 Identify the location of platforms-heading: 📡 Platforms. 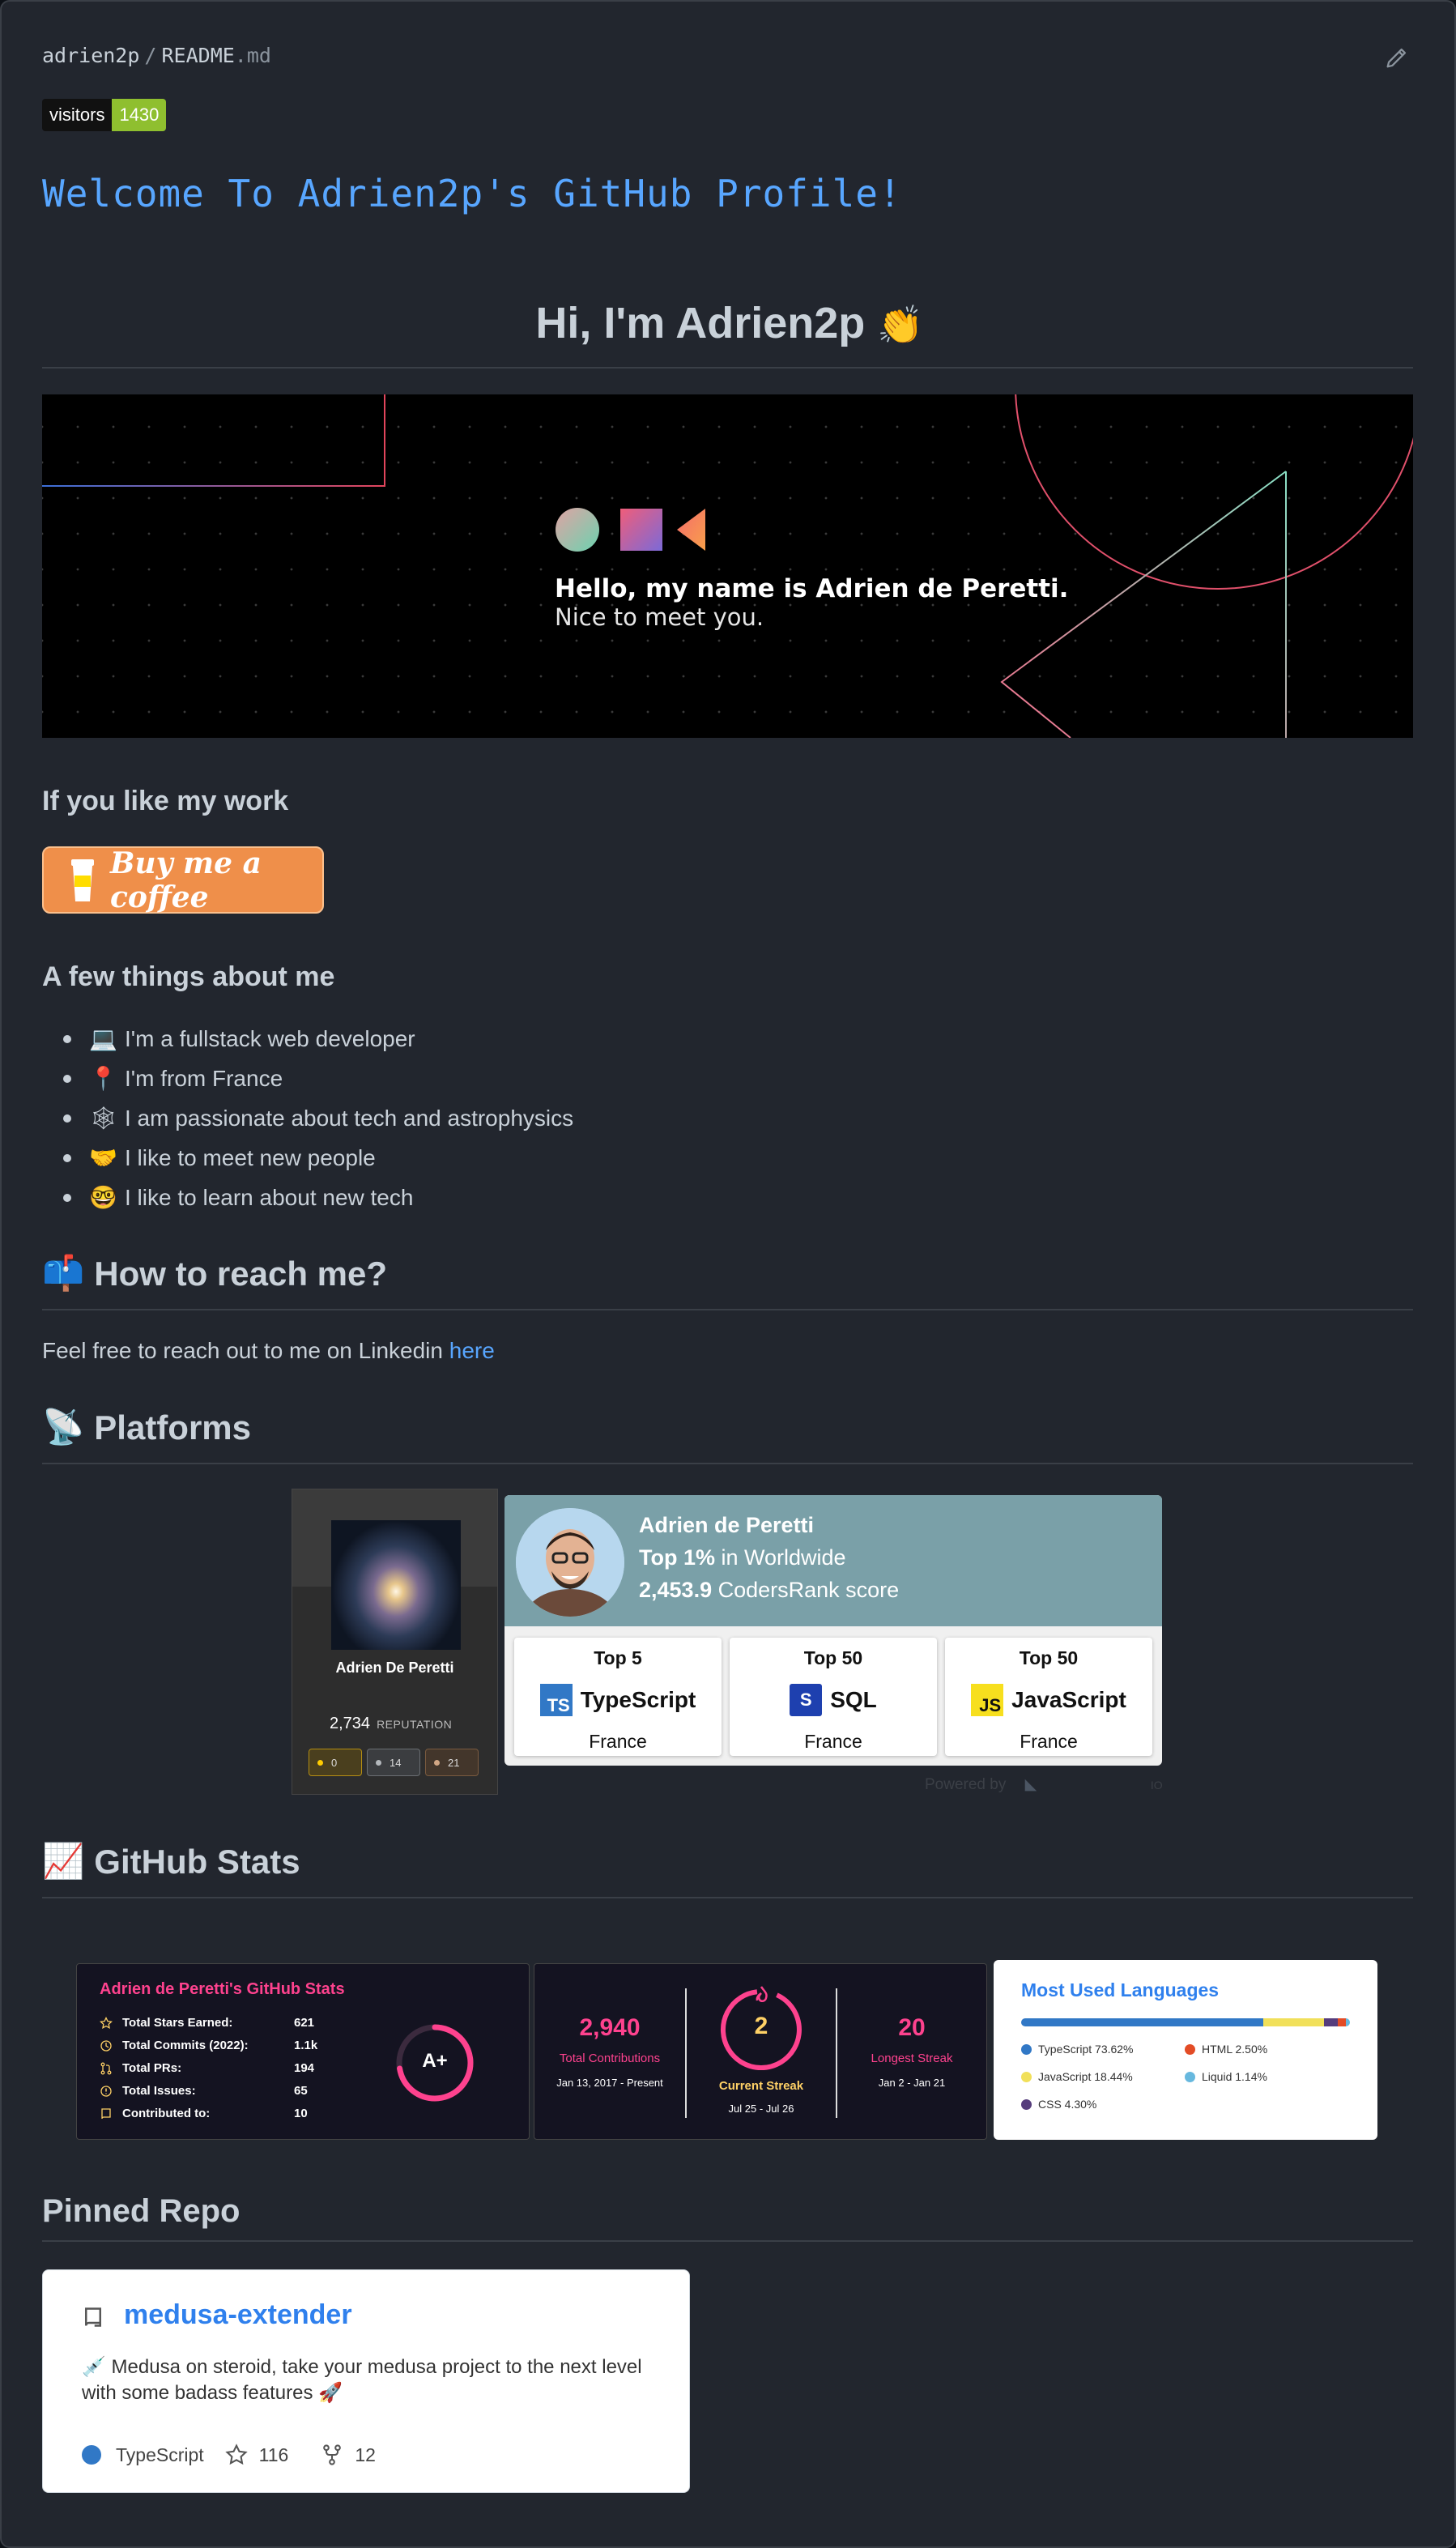
(146, 1427).